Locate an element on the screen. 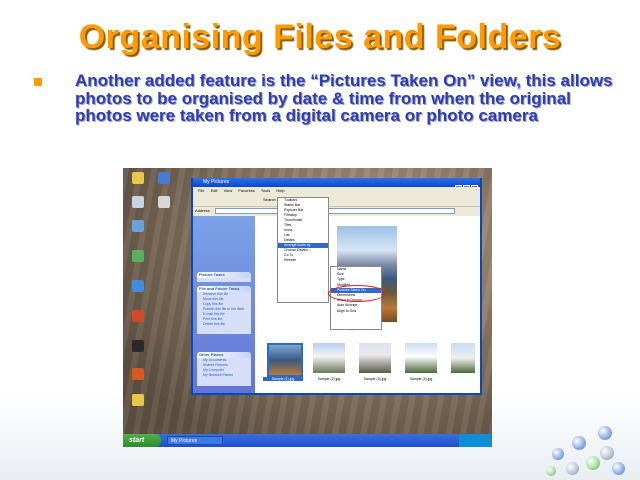  menu-tools: Tools is located at coordinates (265, 190).